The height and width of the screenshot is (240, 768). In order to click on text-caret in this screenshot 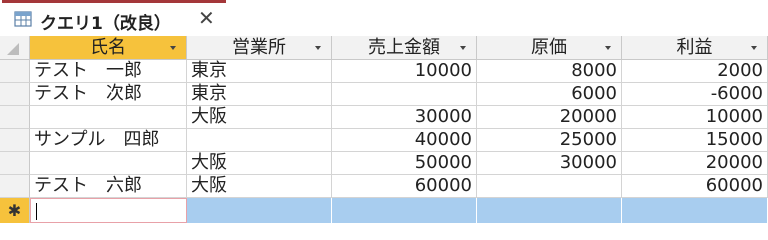, I will do `click(36, 211)`.